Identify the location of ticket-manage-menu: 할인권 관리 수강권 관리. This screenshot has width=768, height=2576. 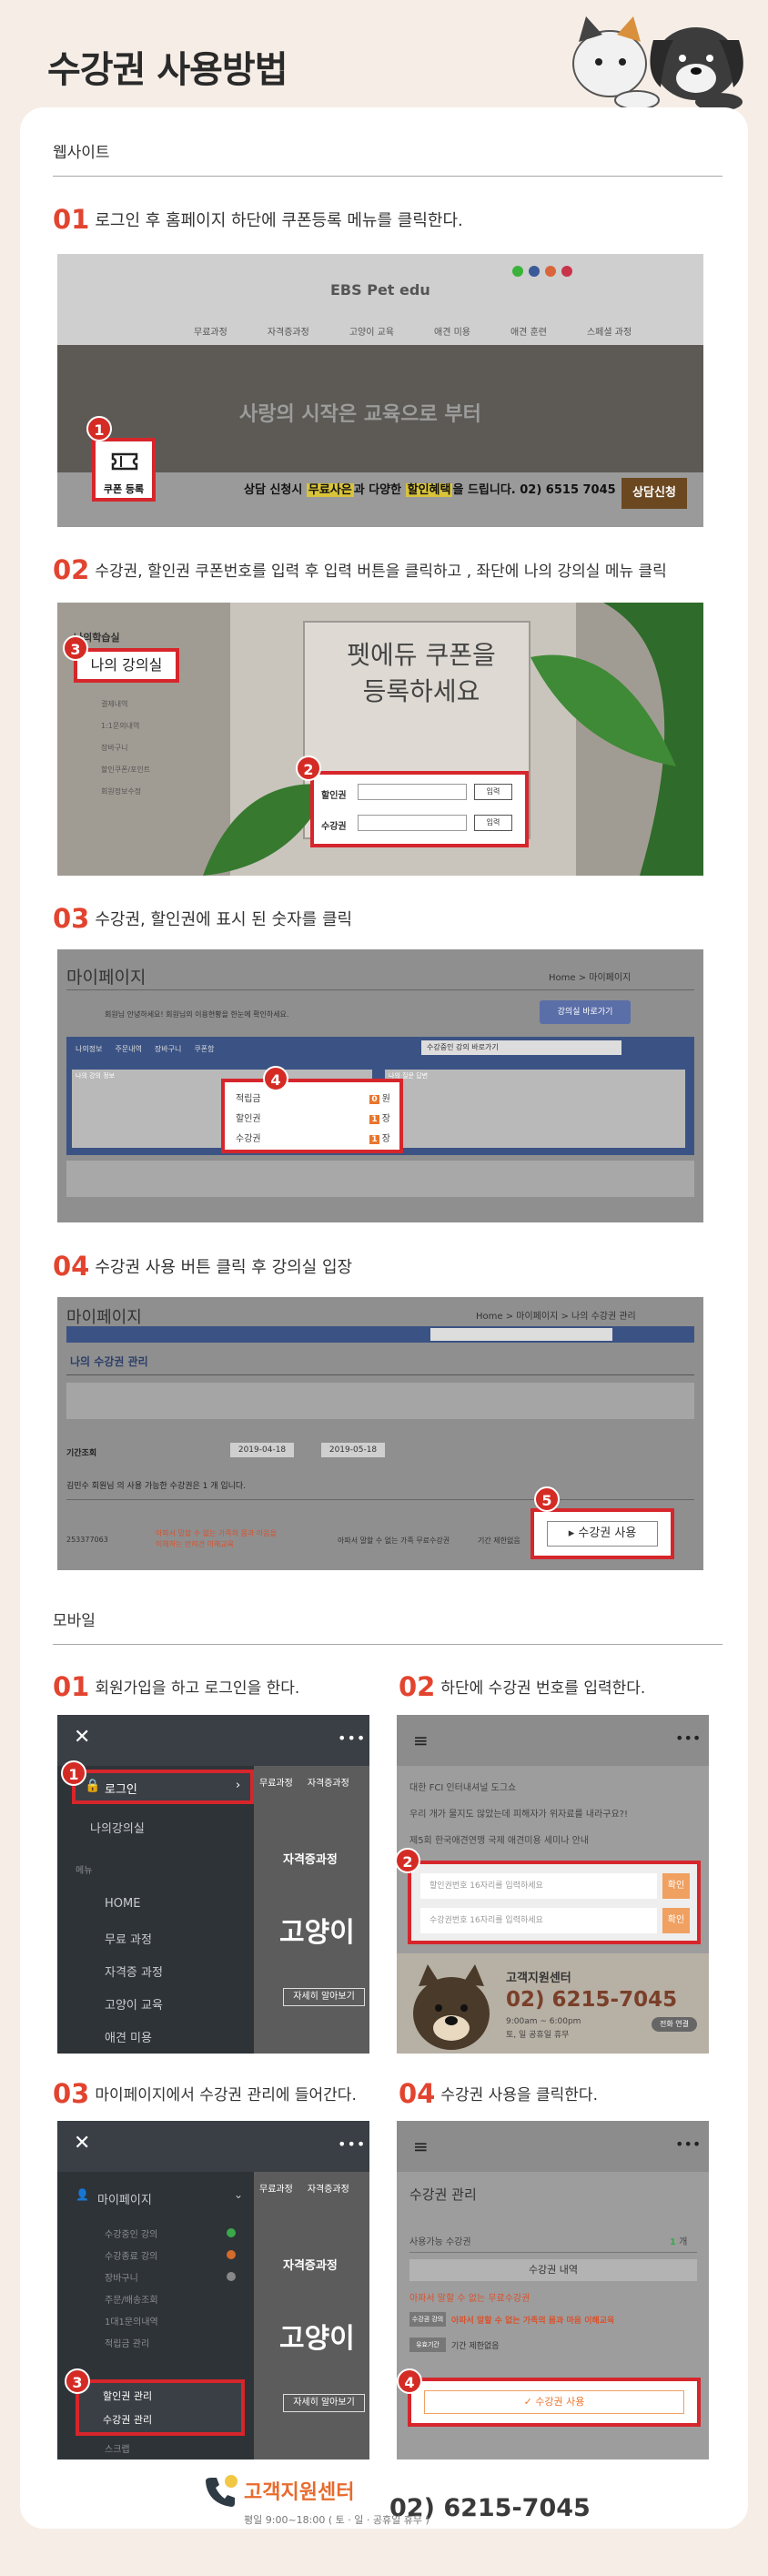
(160, 2407).